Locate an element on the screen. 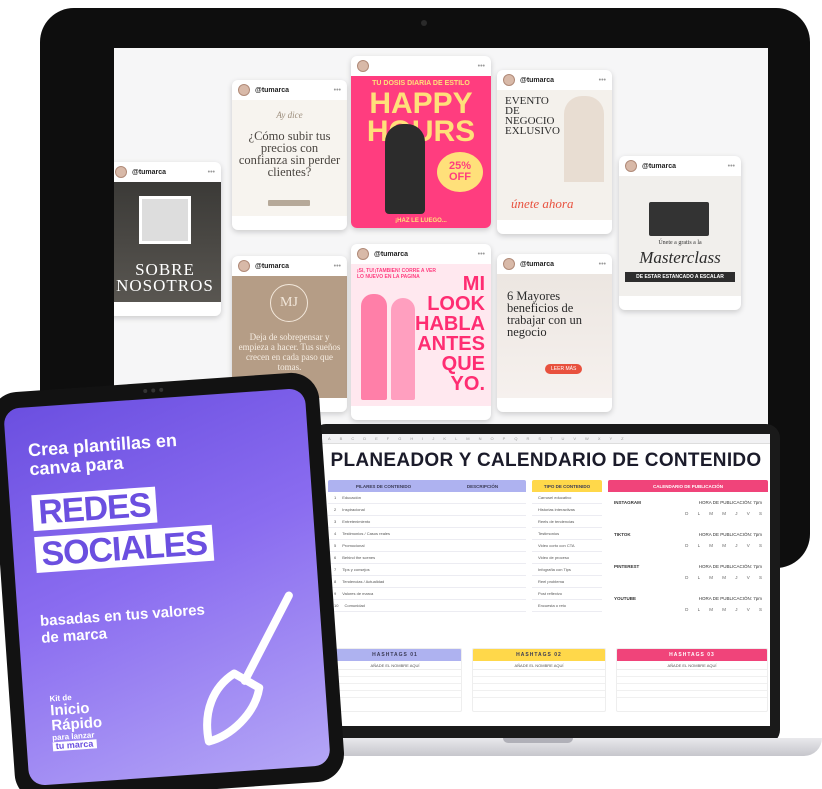  pilar-row: 9 Valores de marca is located at coordinates (427, 594).